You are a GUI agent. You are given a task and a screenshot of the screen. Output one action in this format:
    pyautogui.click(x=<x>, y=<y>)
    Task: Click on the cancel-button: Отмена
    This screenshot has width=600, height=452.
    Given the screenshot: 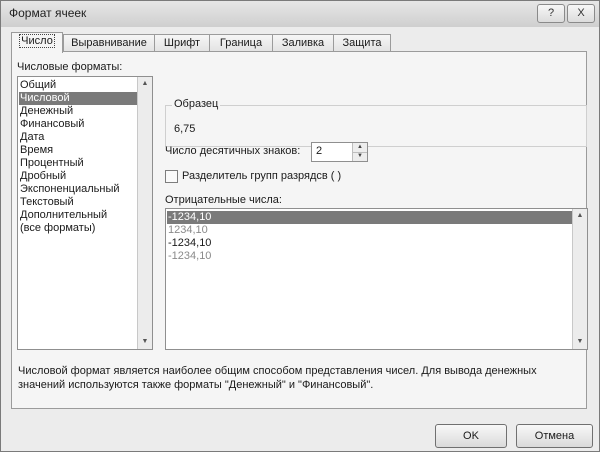 What is the action you would take?
    pyautogui.click(x=554, y=436)
    